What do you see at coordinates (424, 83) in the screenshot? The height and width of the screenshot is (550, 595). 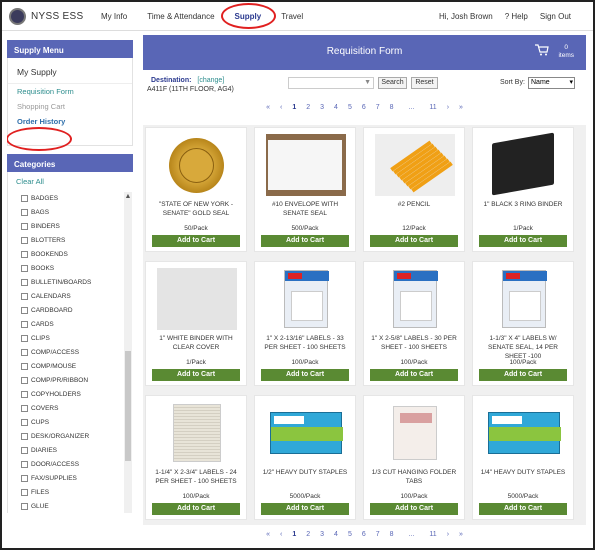 I see `reset-button: Reset` at bounding box center [424, 83].